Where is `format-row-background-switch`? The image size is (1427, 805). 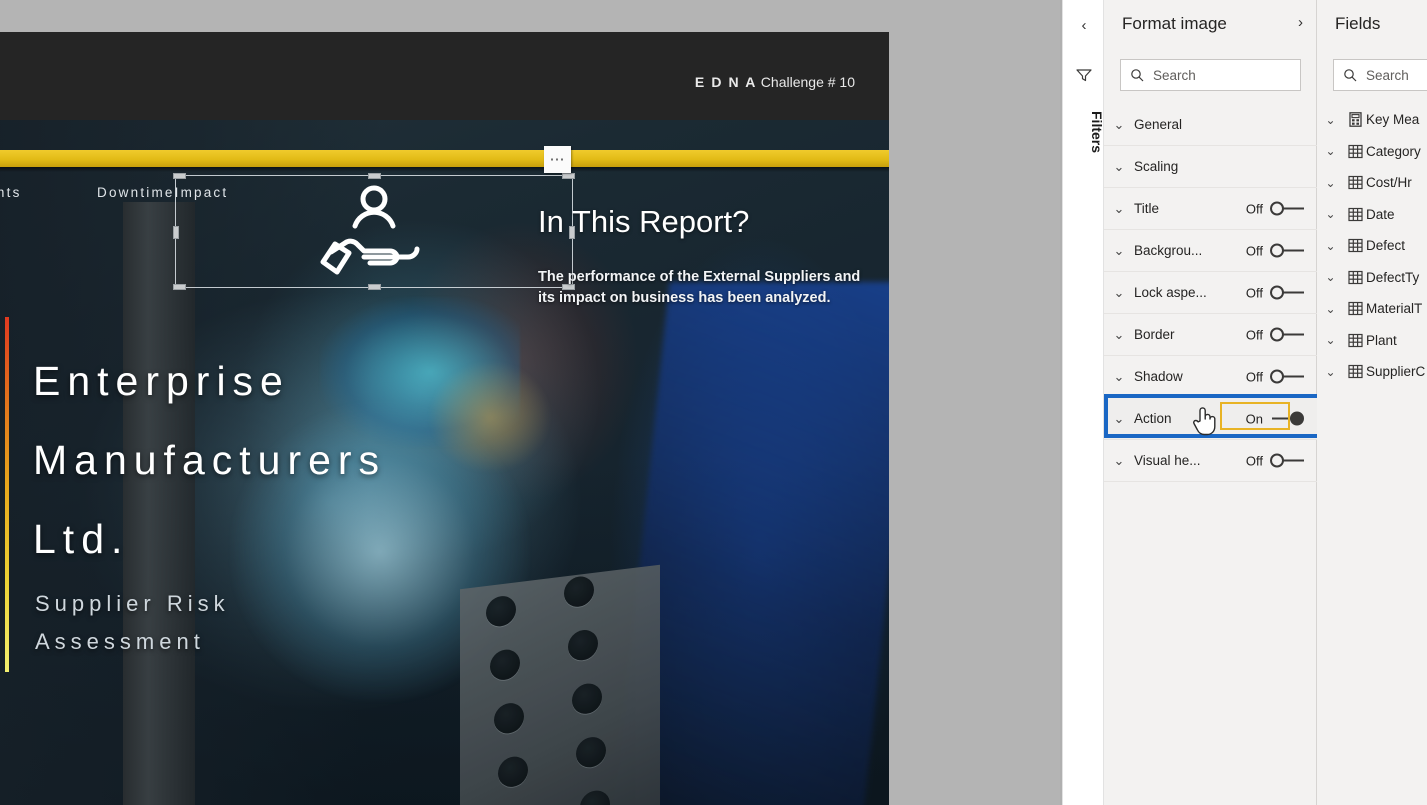 format-row-background-switch is located at coordinates (1287, 250).